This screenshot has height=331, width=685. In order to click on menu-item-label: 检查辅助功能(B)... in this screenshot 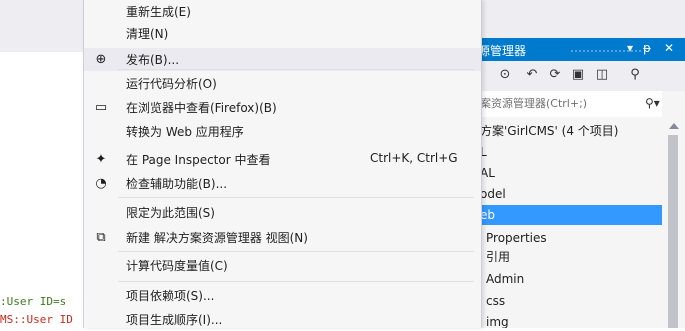, I will do `click(177, 184)`.